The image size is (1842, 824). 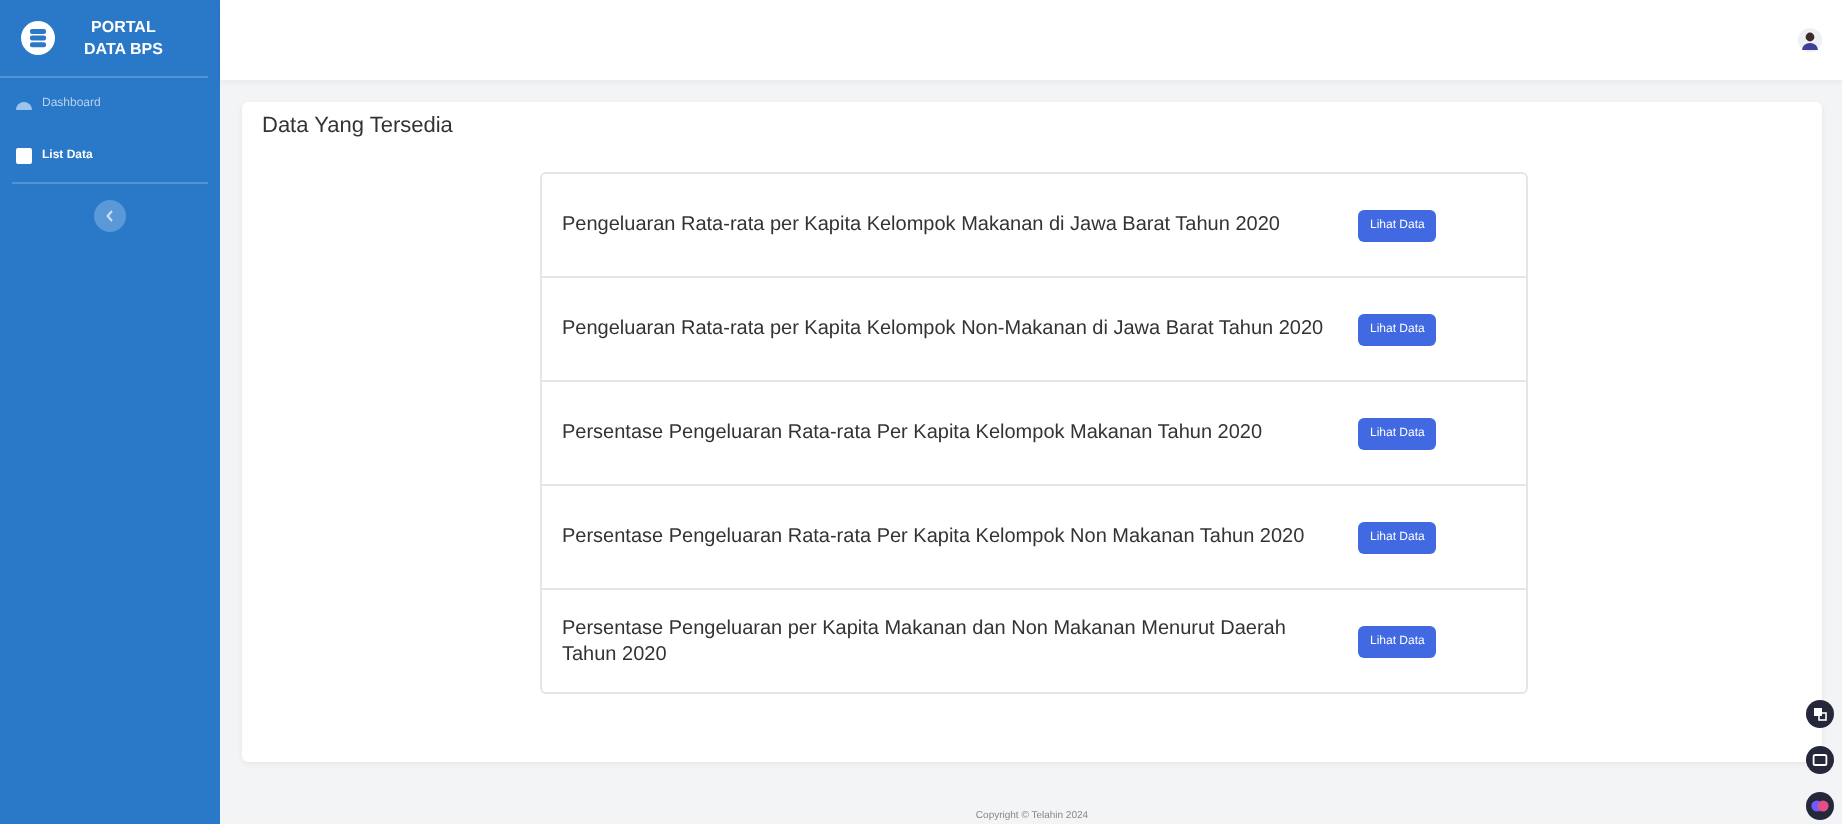 What do you see at coordinates (123, 27) in the screenshot?
I see `brand-name: PORTAL` at bounding box center [123, 27].